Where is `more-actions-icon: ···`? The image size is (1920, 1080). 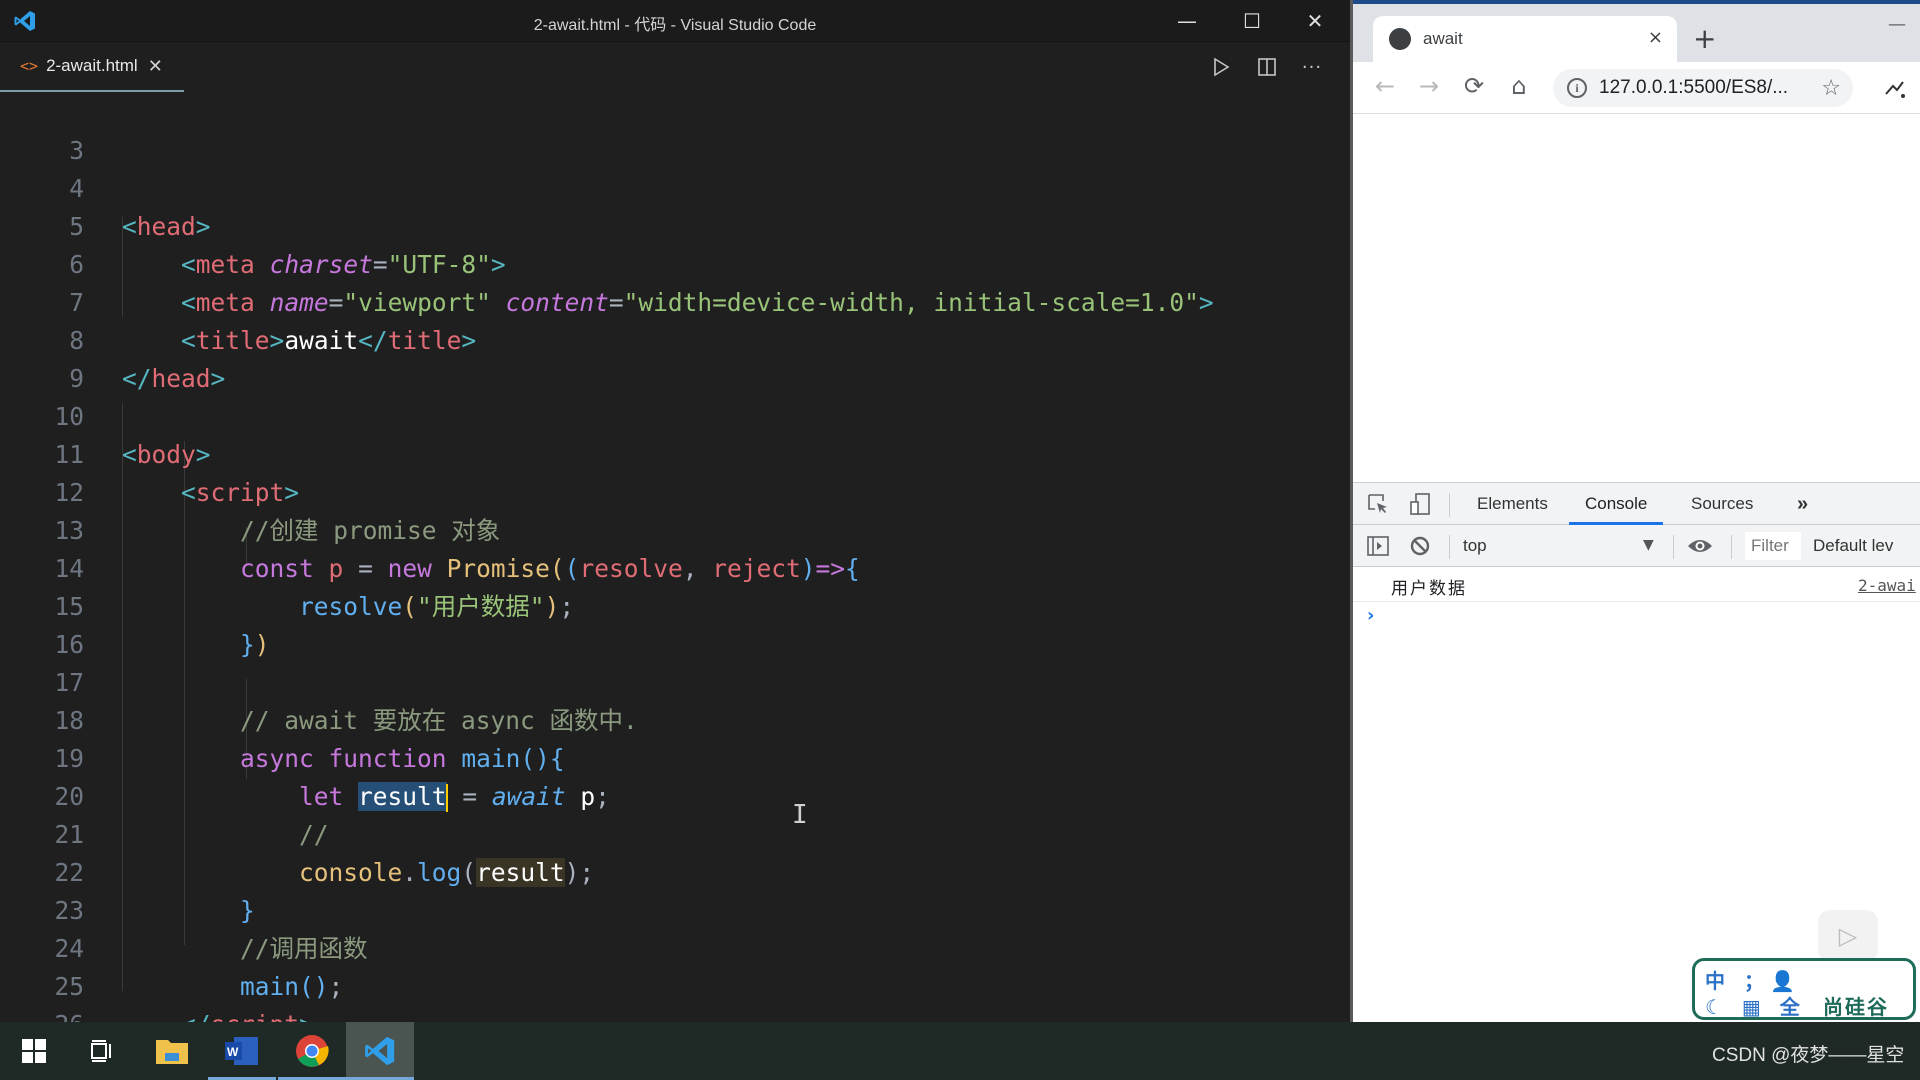
more-actions-icon: ··· is located at coordinates (1312, 67).